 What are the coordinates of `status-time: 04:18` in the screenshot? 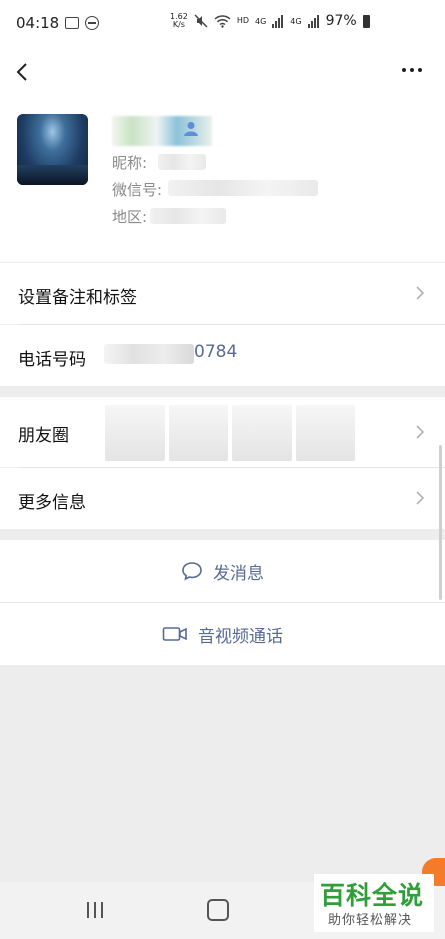 It's located at (38, 23).